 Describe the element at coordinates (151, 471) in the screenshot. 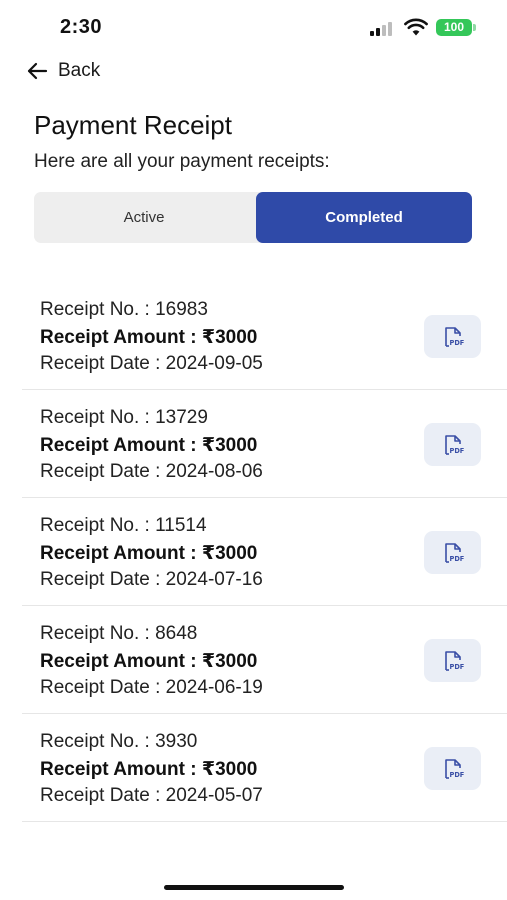

I see `receipt-date: Receipt Date : 2024-08-06` at that location.